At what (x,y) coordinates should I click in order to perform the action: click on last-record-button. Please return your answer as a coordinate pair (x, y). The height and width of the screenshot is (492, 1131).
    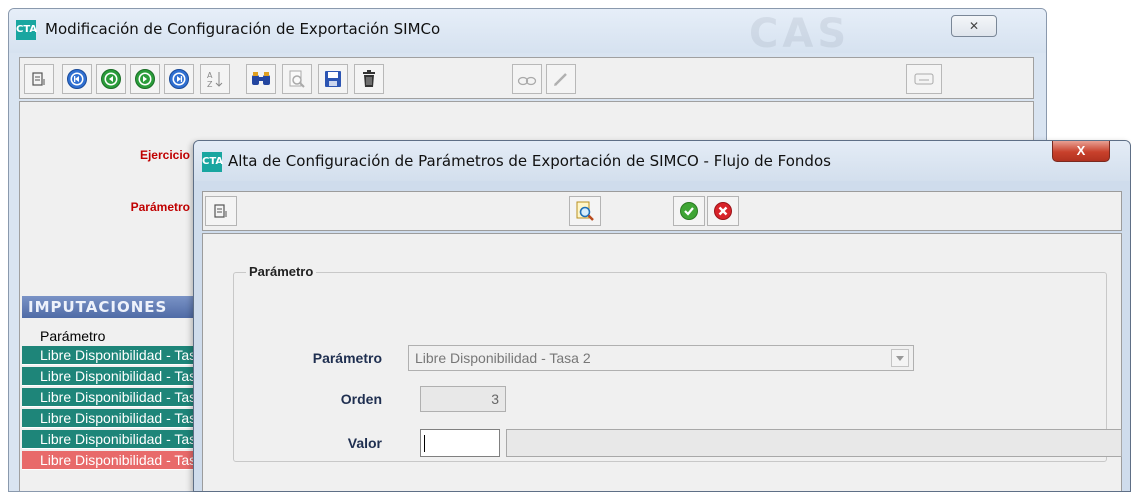
    Looking at the image, I should click on (179, 79).